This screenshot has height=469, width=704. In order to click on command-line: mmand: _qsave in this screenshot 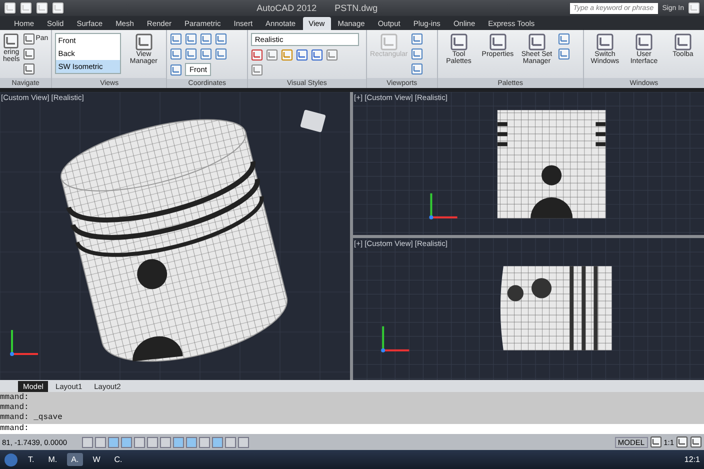, I will do `click(32, 418)`.